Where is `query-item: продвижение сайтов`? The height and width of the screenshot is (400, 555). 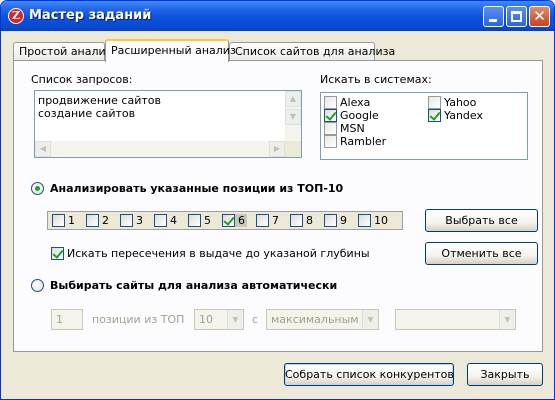 query-item: продвижение сайтов is located at coordinates (99, 100).